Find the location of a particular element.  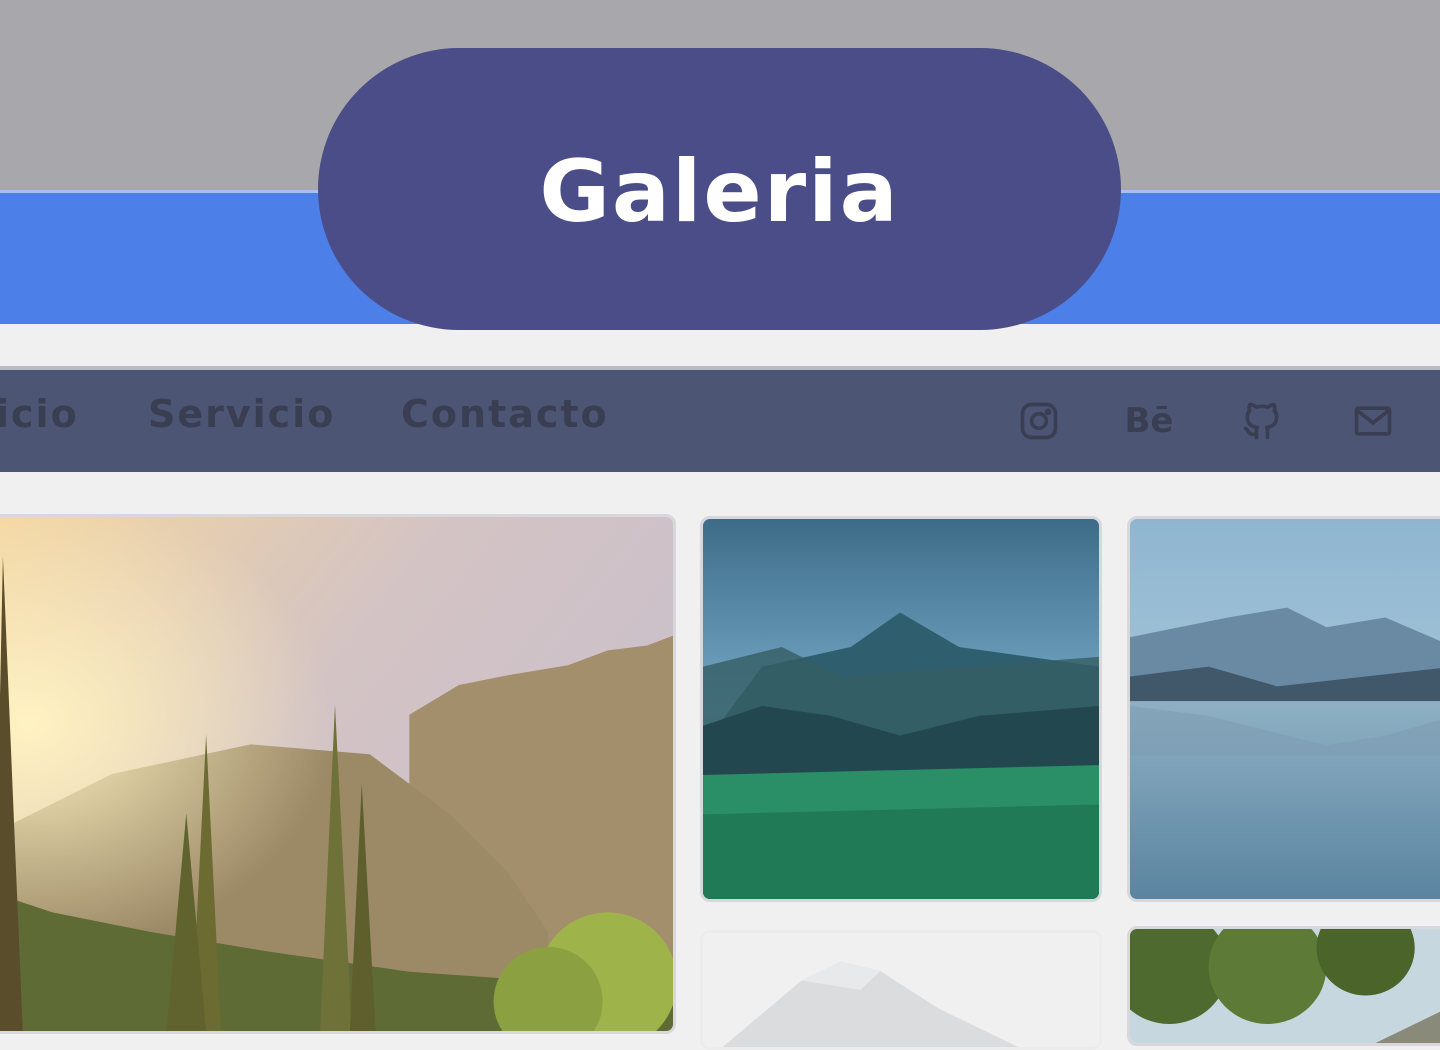

behance-label: Bē is located at coordinates (1149, 421).